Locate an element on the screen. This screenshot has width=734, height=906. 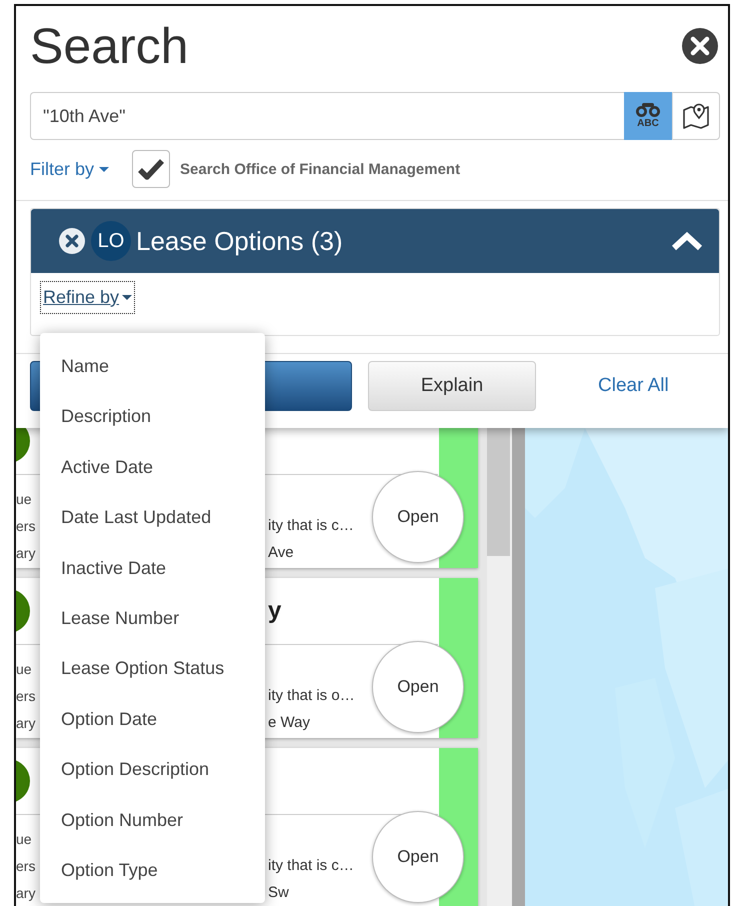
category-title: Lease Options (3) is located at coordinates (240, 241).